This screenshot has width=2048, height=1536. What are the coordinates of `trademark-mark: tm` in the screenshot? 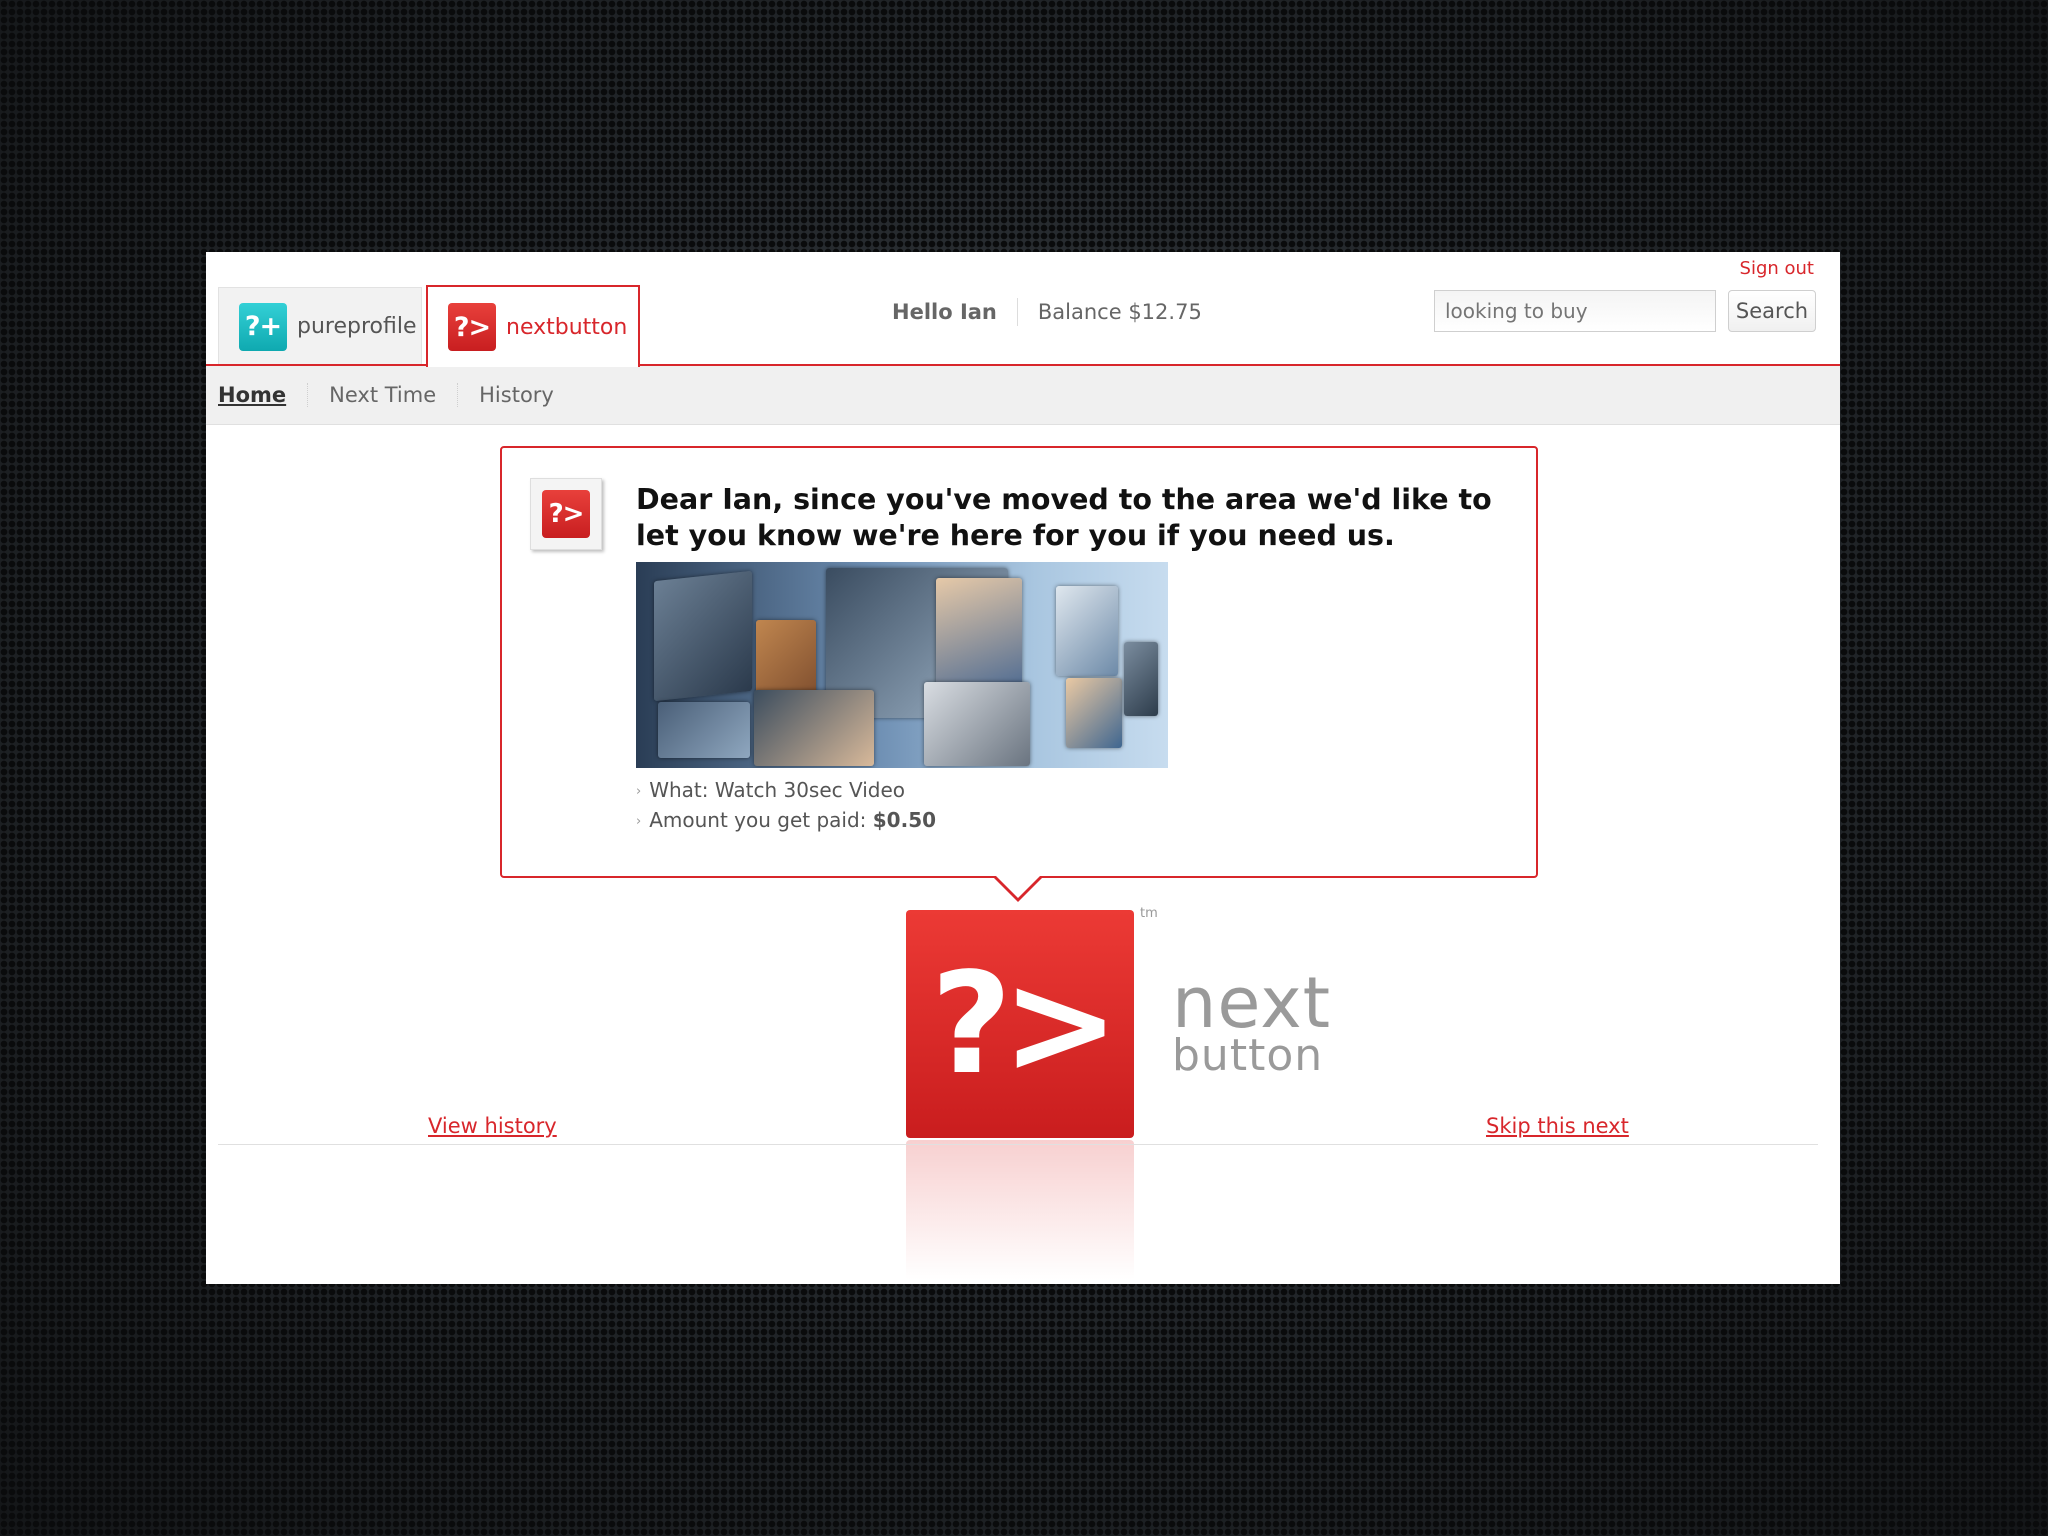 It's located at (1149, 913).